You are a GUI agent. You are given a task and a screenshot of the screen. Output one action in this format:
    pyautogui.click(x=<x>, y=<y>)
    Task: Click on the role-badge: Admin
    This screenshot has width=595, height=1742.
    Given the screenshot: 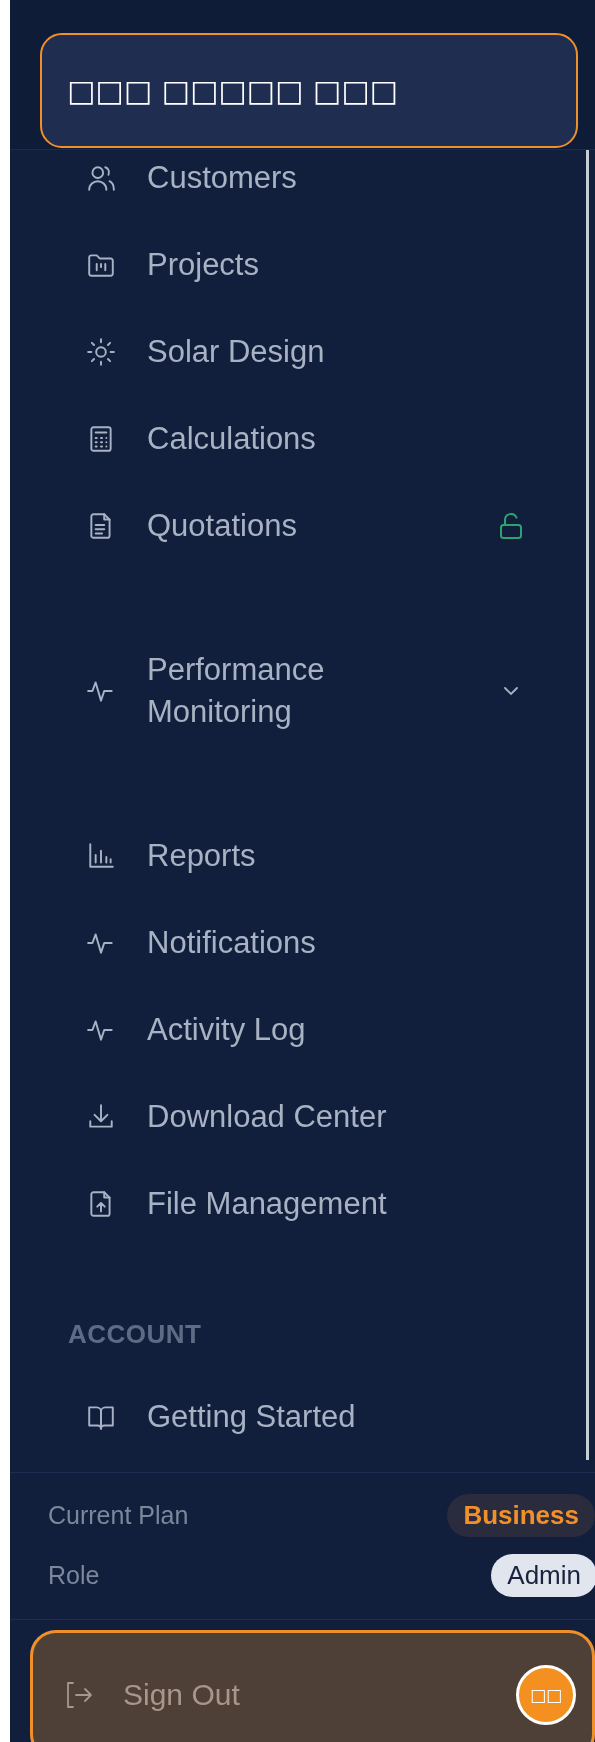 What is the action you would take?
    pyautogui.click(x=543, y=1575)
    